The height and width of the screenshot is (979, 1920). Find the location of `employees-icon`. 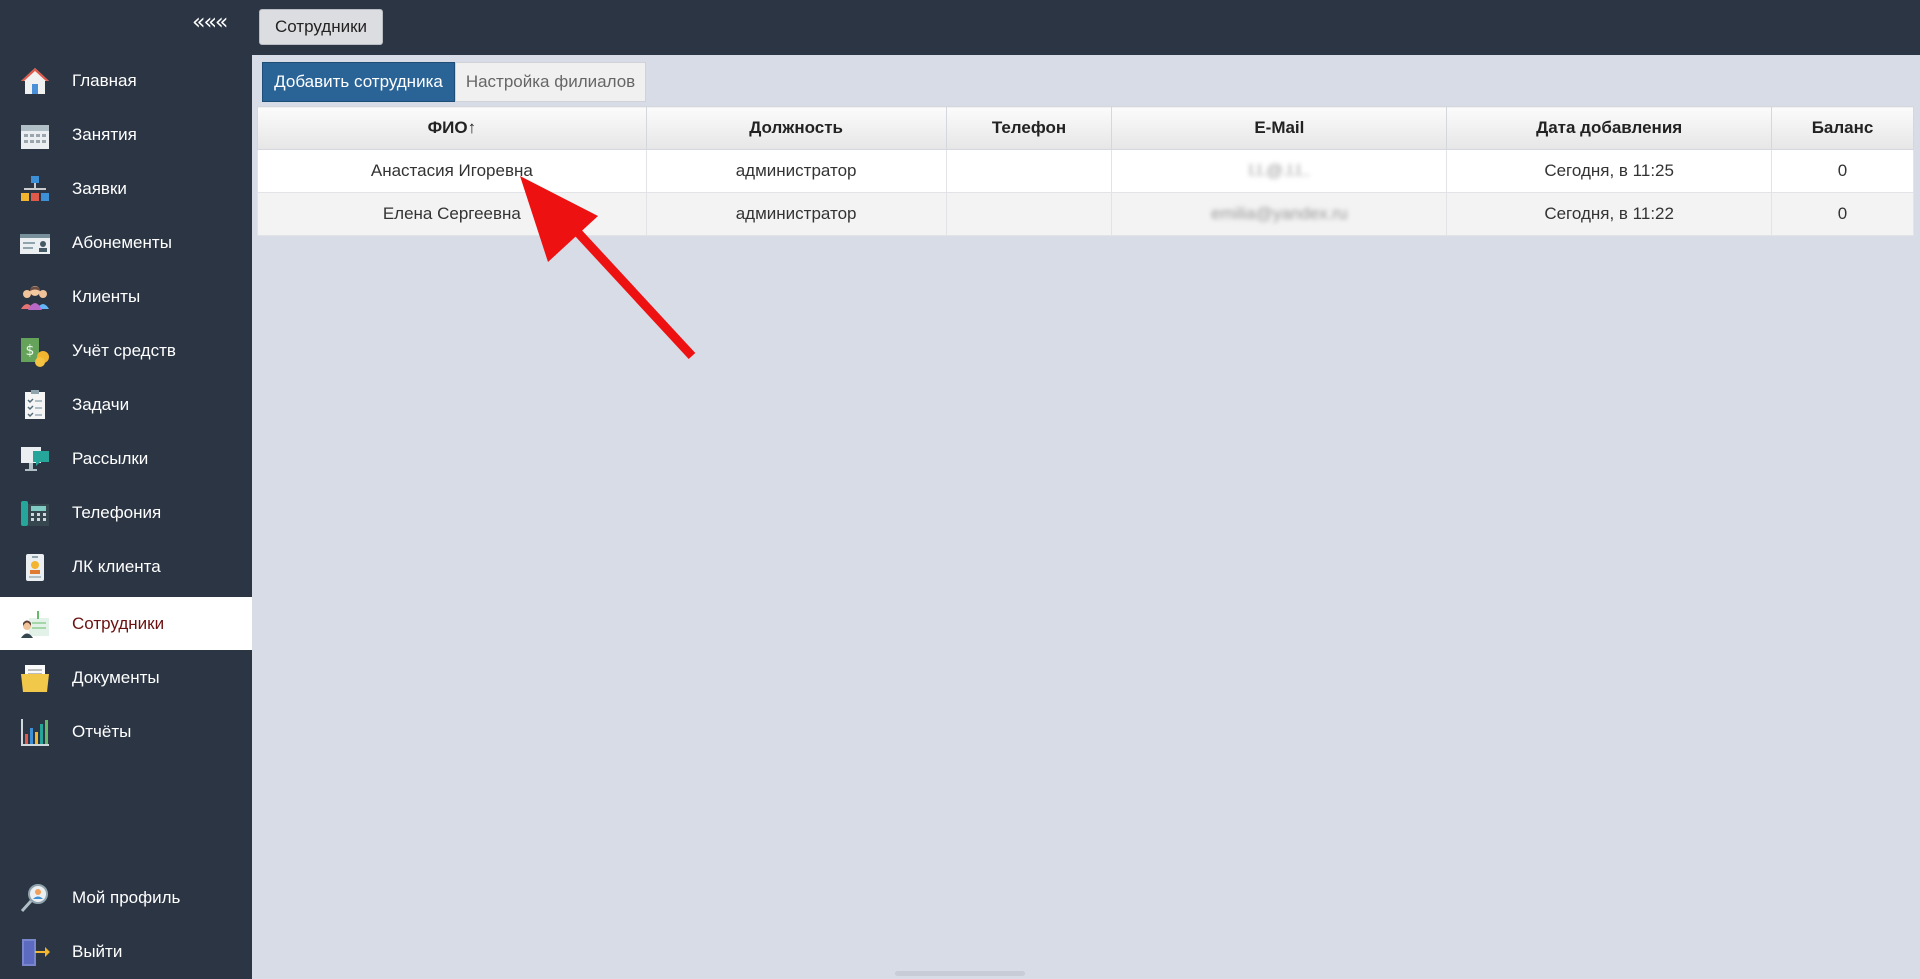

employees-icon is located at coordinates (35, 624).